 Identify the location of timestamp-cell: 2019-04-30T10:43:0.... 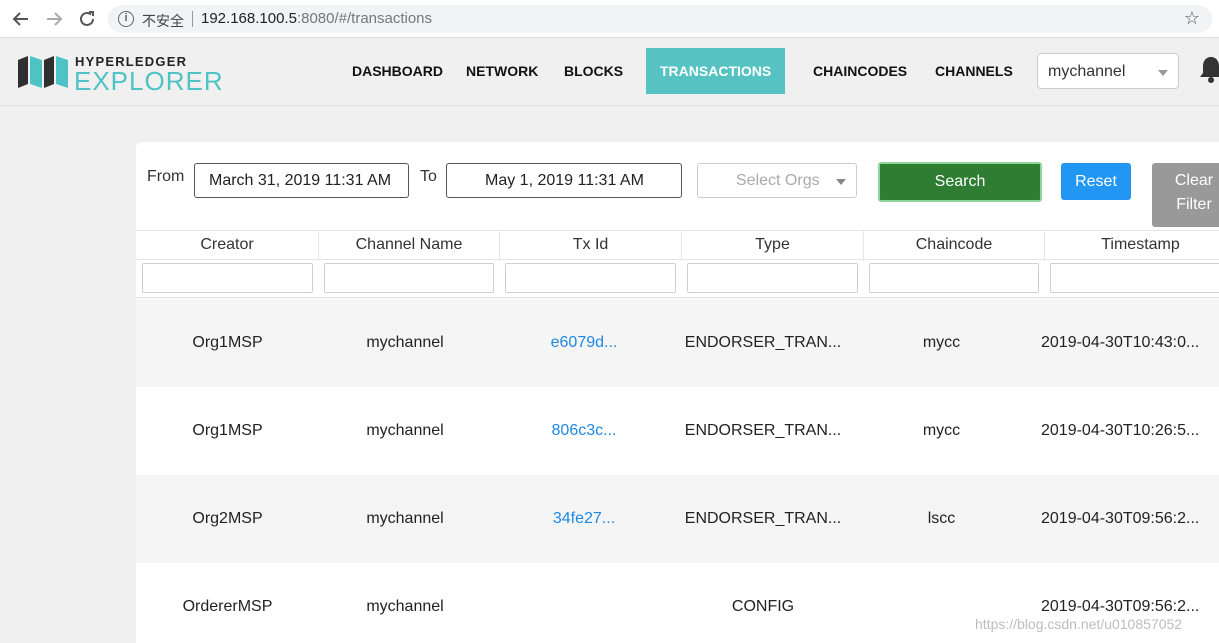
(1120, 342).